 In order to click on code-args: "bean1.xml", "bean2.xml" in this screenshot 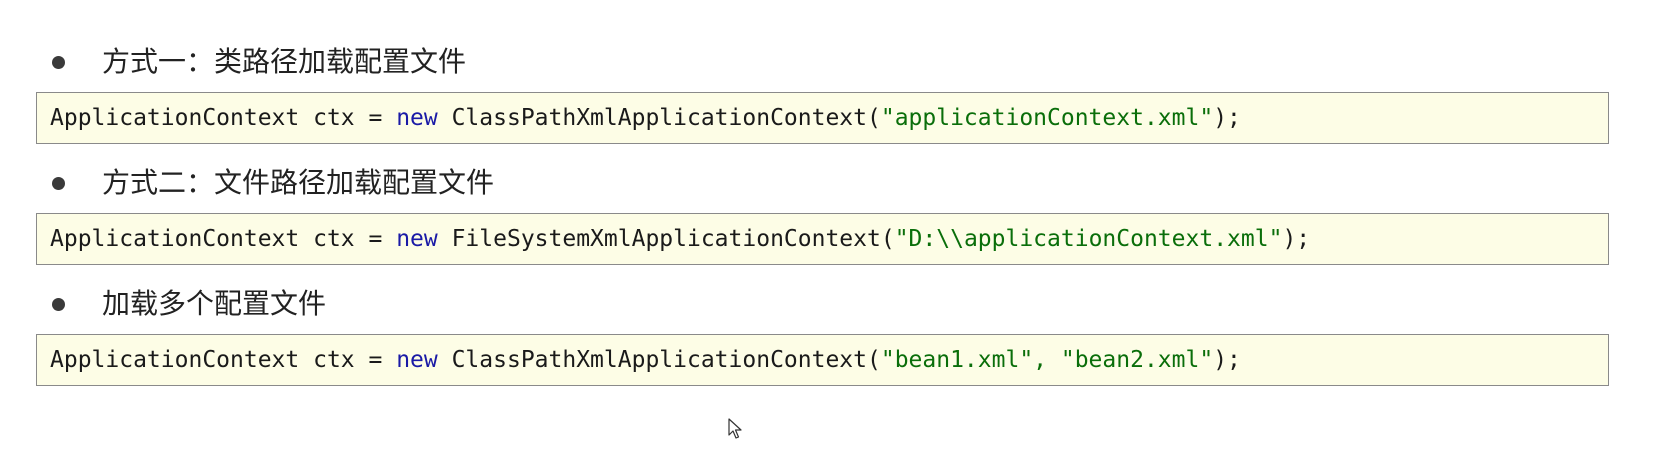, I will do `click(1047, 360)`.